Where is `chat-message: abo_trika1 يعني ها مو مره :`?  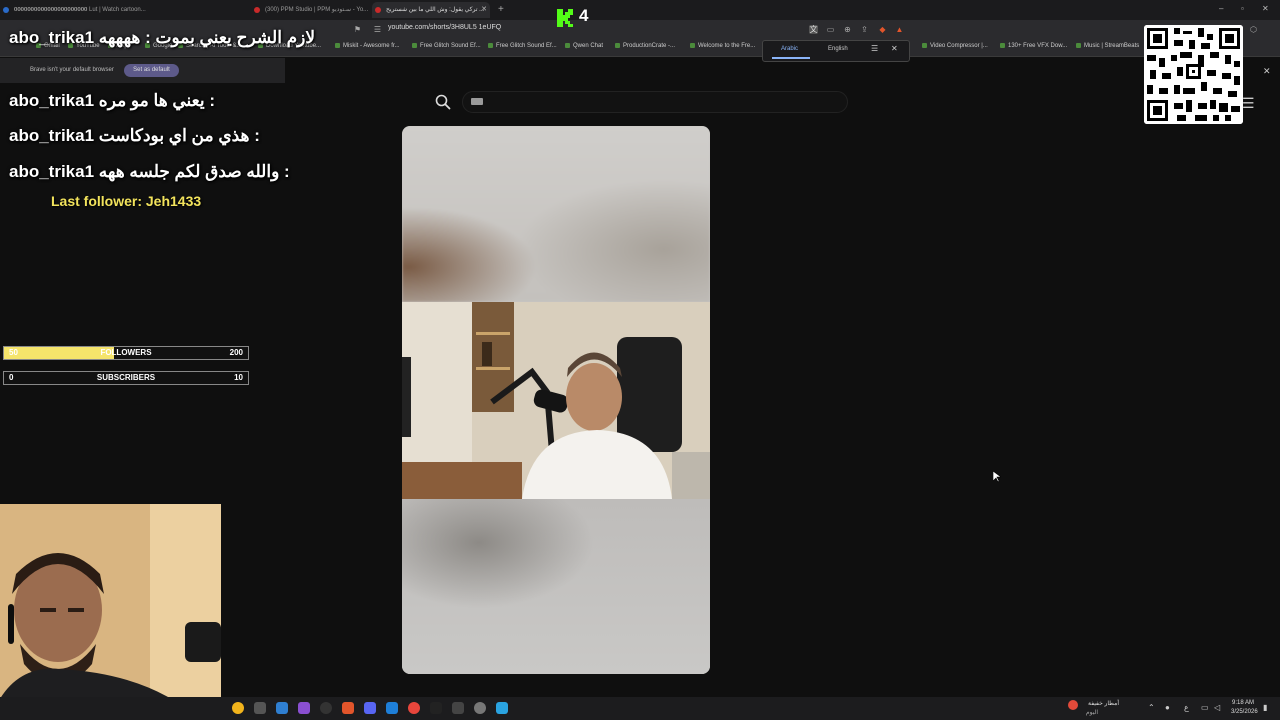
chat-message: abo_trika1 يعني ها مو مره : is located at coordinates (112, 101).